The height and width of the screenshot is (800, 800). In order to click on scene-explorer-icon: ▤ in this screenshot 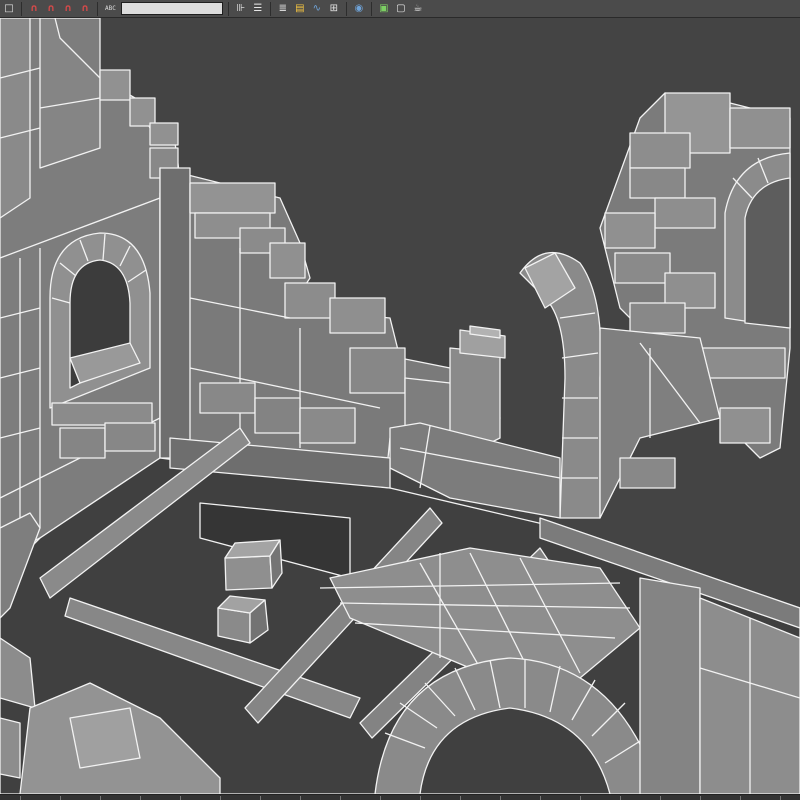, I will do `click(300, 8)`.